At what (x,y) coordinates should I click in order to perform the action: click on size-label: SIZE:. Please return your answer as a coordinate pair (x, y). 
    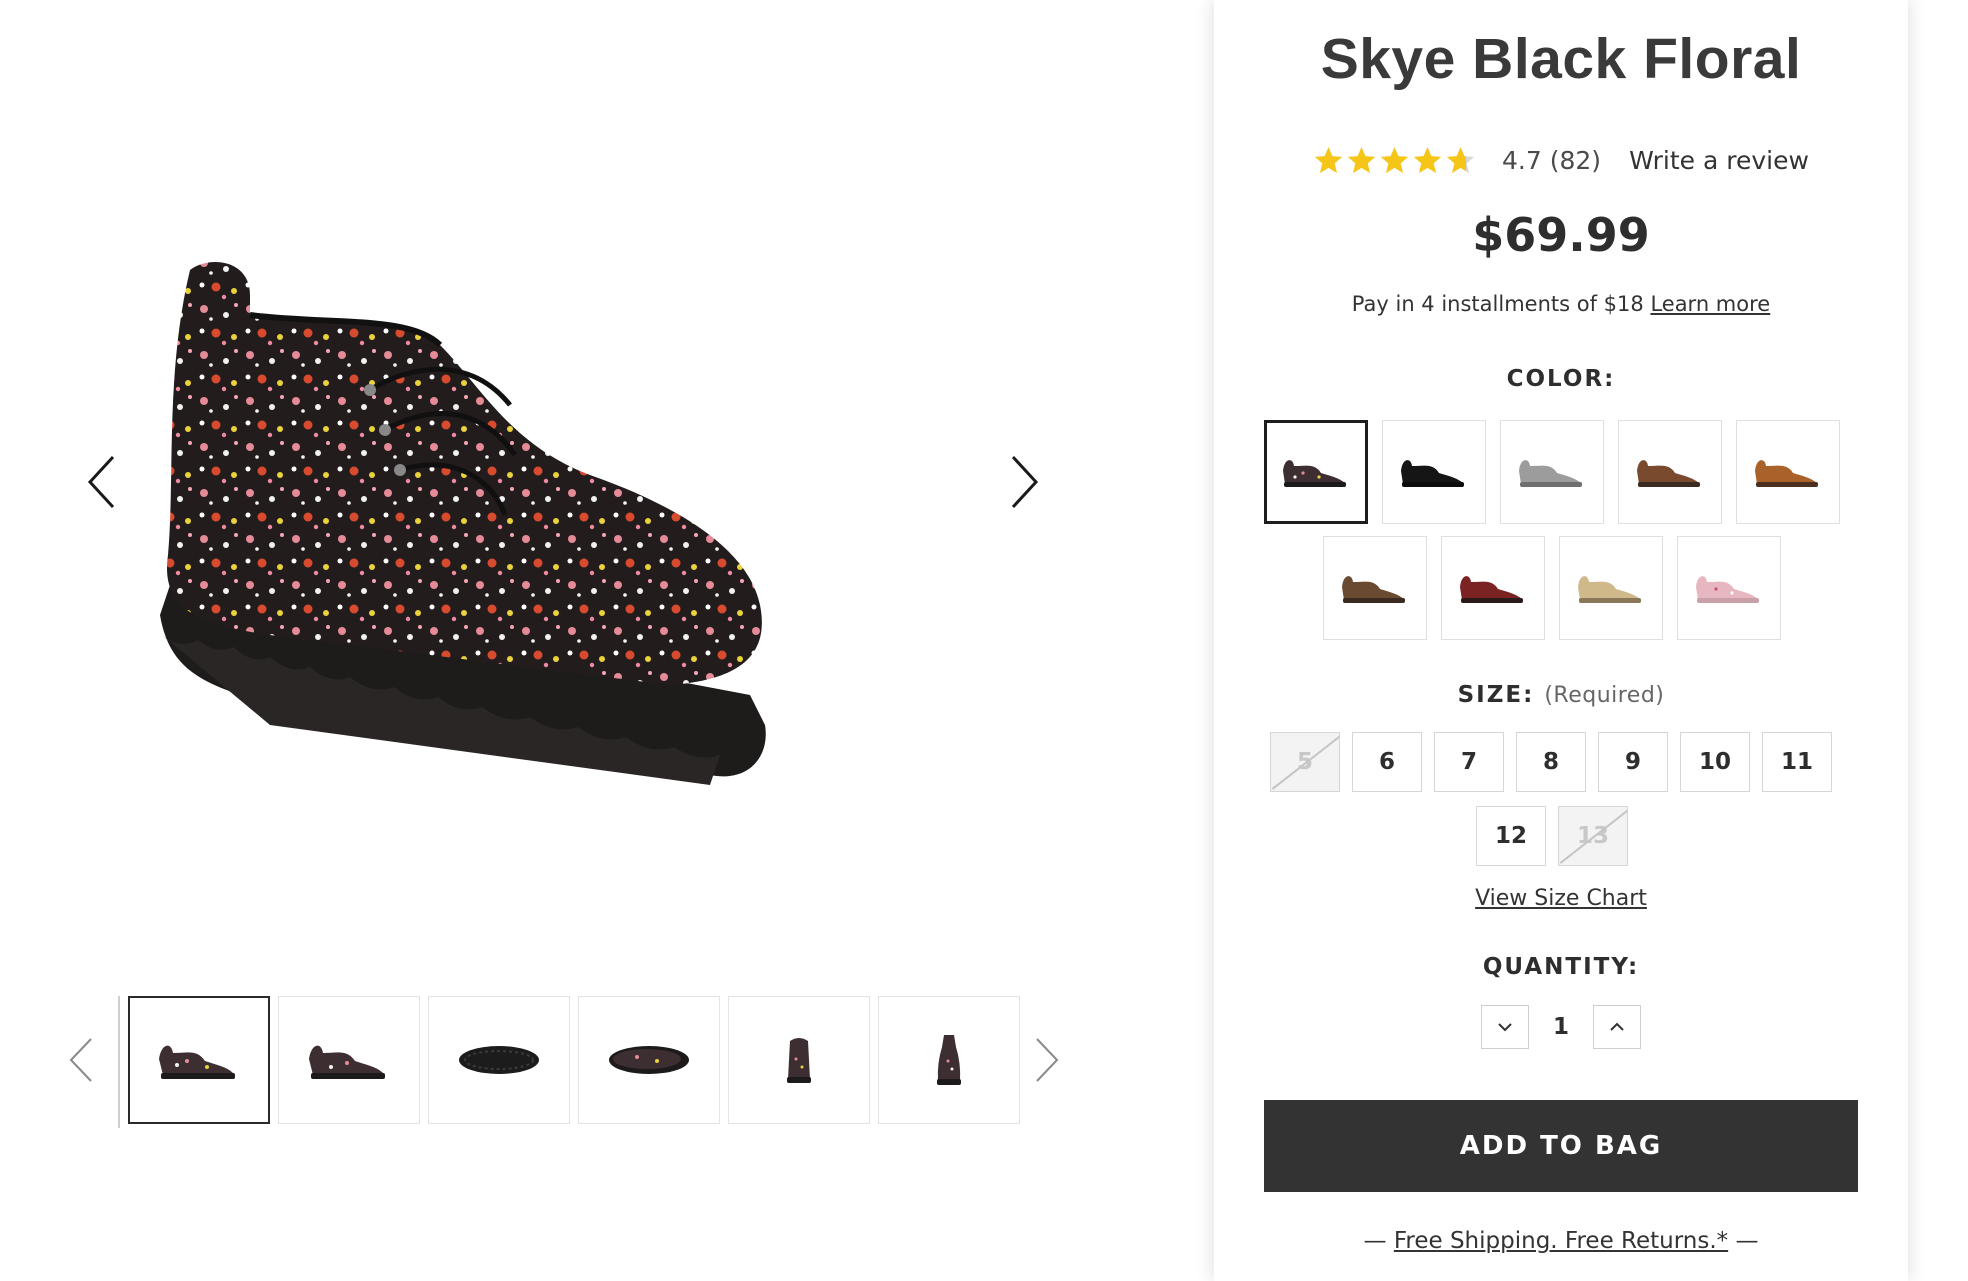
    Looking at the image, I should click on (1496, 695).